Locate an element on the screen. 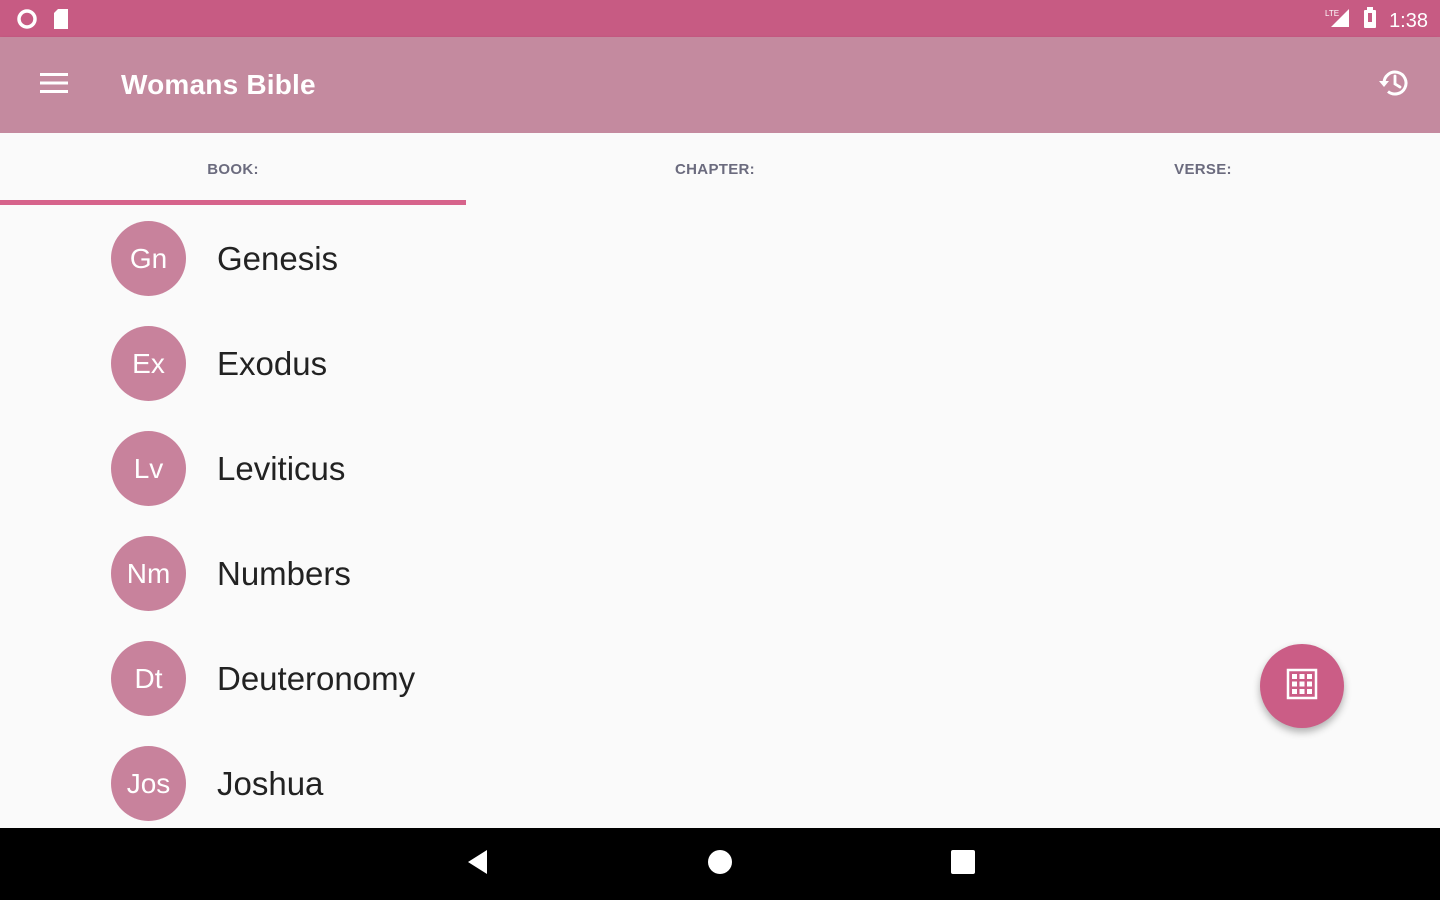 This screenshot has width=1440, height=900. tab-book: BOOK: is located at coordinates (233, 169).